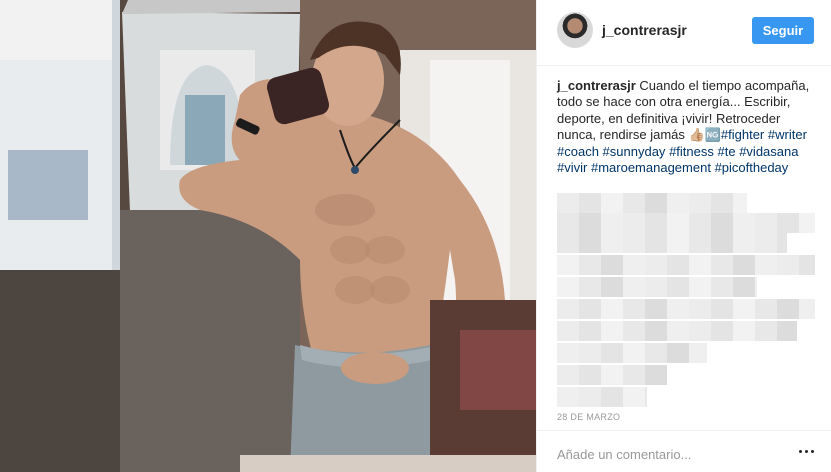  Describe the element at coordinates (783, 30) in the screenshot. I see `follow-button: Seguir` at that location.